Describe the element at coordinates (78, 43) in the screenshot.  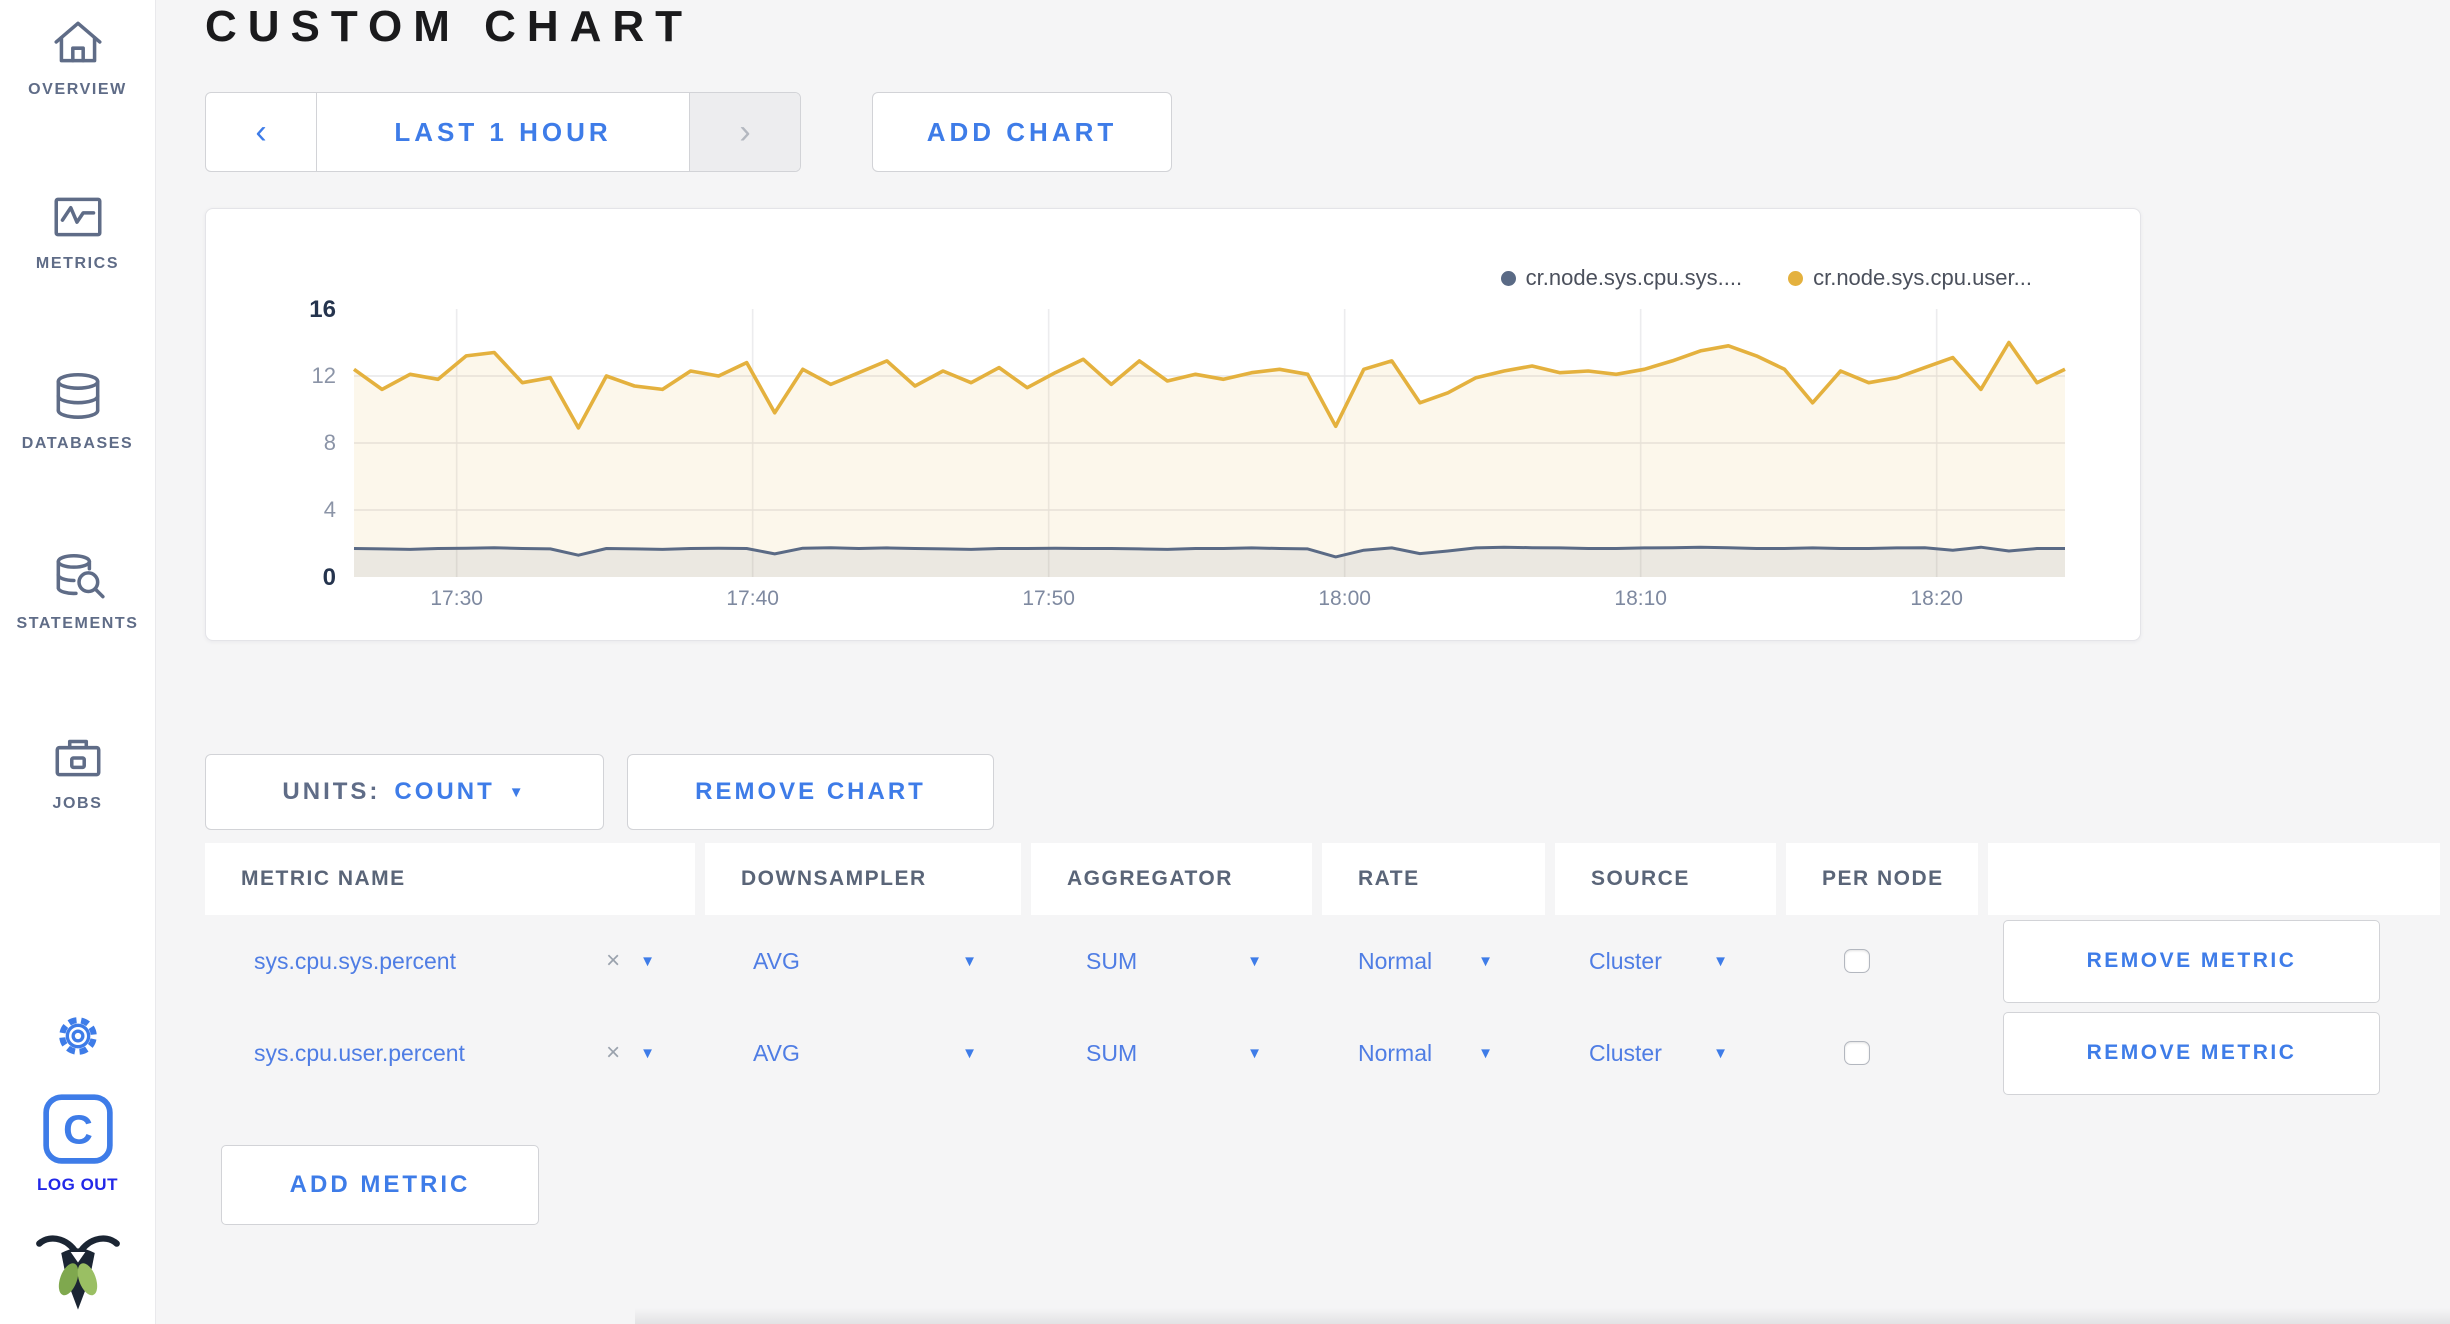
I see `home-icon` at that location.